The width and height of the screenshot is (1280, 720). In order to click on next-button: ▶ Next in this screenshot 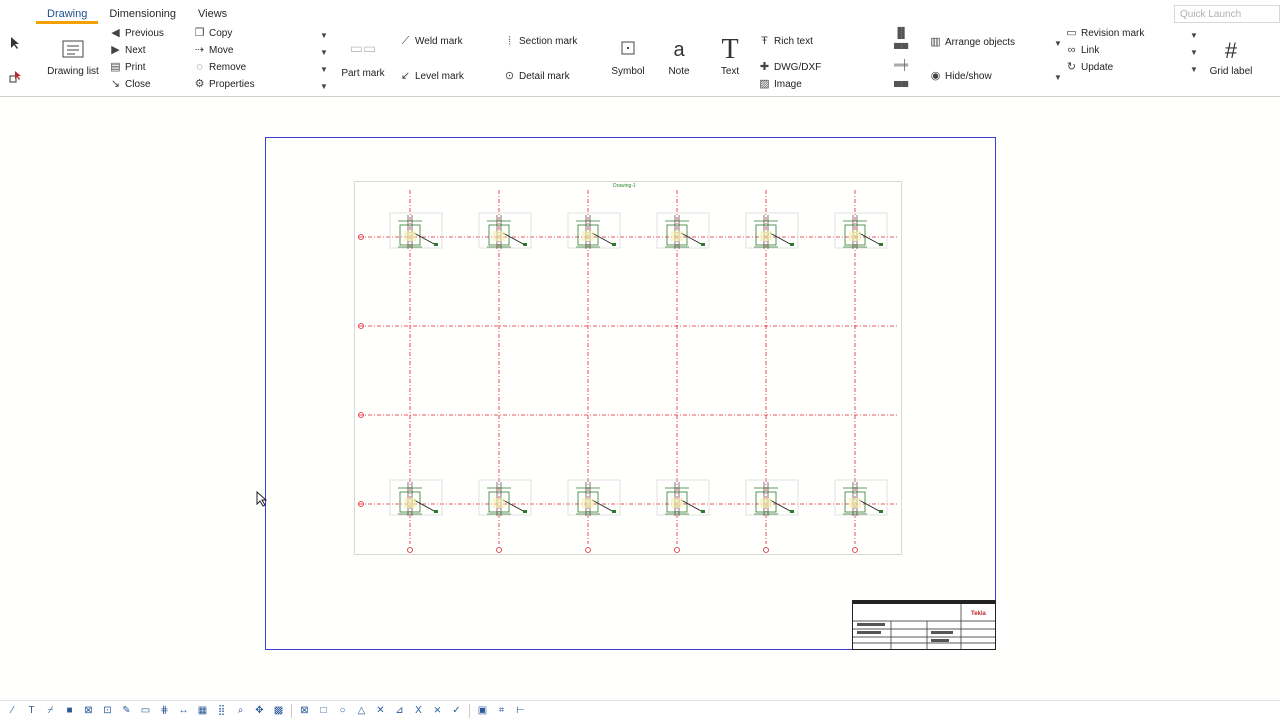, I will do `click(128, 51)`.